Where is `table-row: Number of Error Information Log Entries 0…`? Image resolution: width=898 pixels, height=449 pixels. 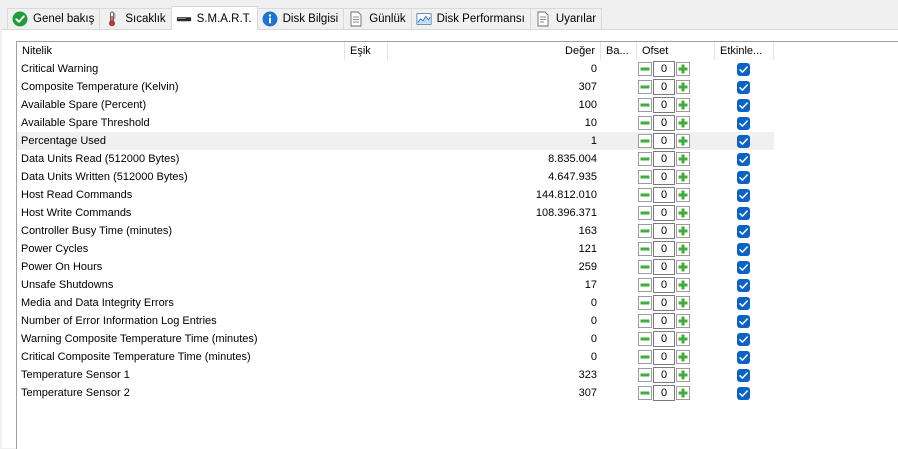 table-row: Number of Error Information Log Entries 0… is located at coordinates (395, 321).